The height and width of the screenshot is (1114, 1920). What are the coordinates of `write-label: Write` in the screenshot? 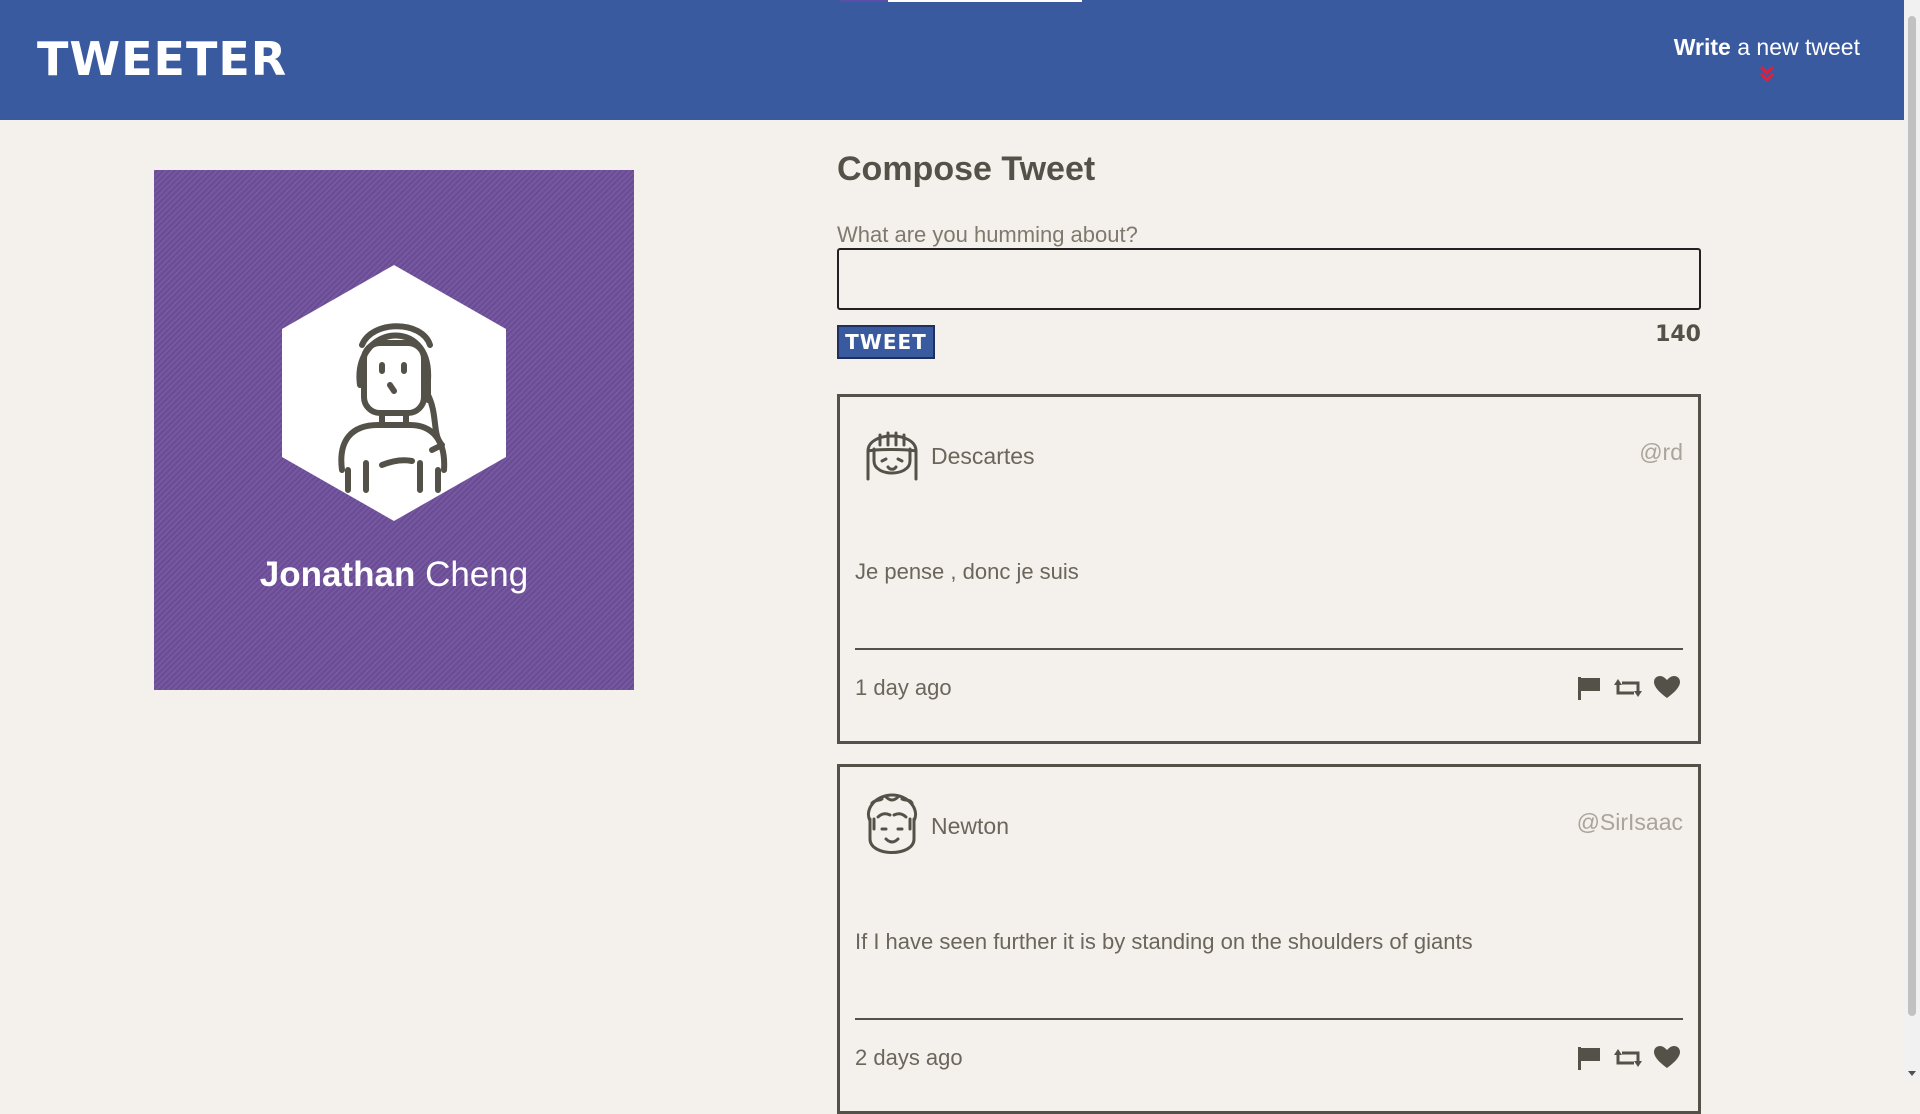 It's located at (1702, 47).